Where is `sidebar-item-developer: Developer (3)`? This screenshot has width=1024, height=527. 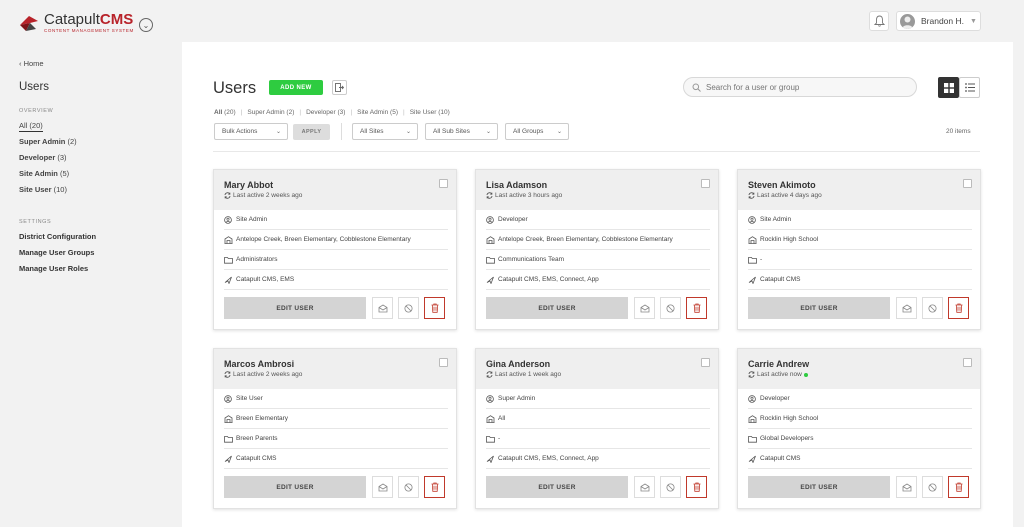
sidebar-item-developer: Developer (3) is located at coordinates (43, 157).